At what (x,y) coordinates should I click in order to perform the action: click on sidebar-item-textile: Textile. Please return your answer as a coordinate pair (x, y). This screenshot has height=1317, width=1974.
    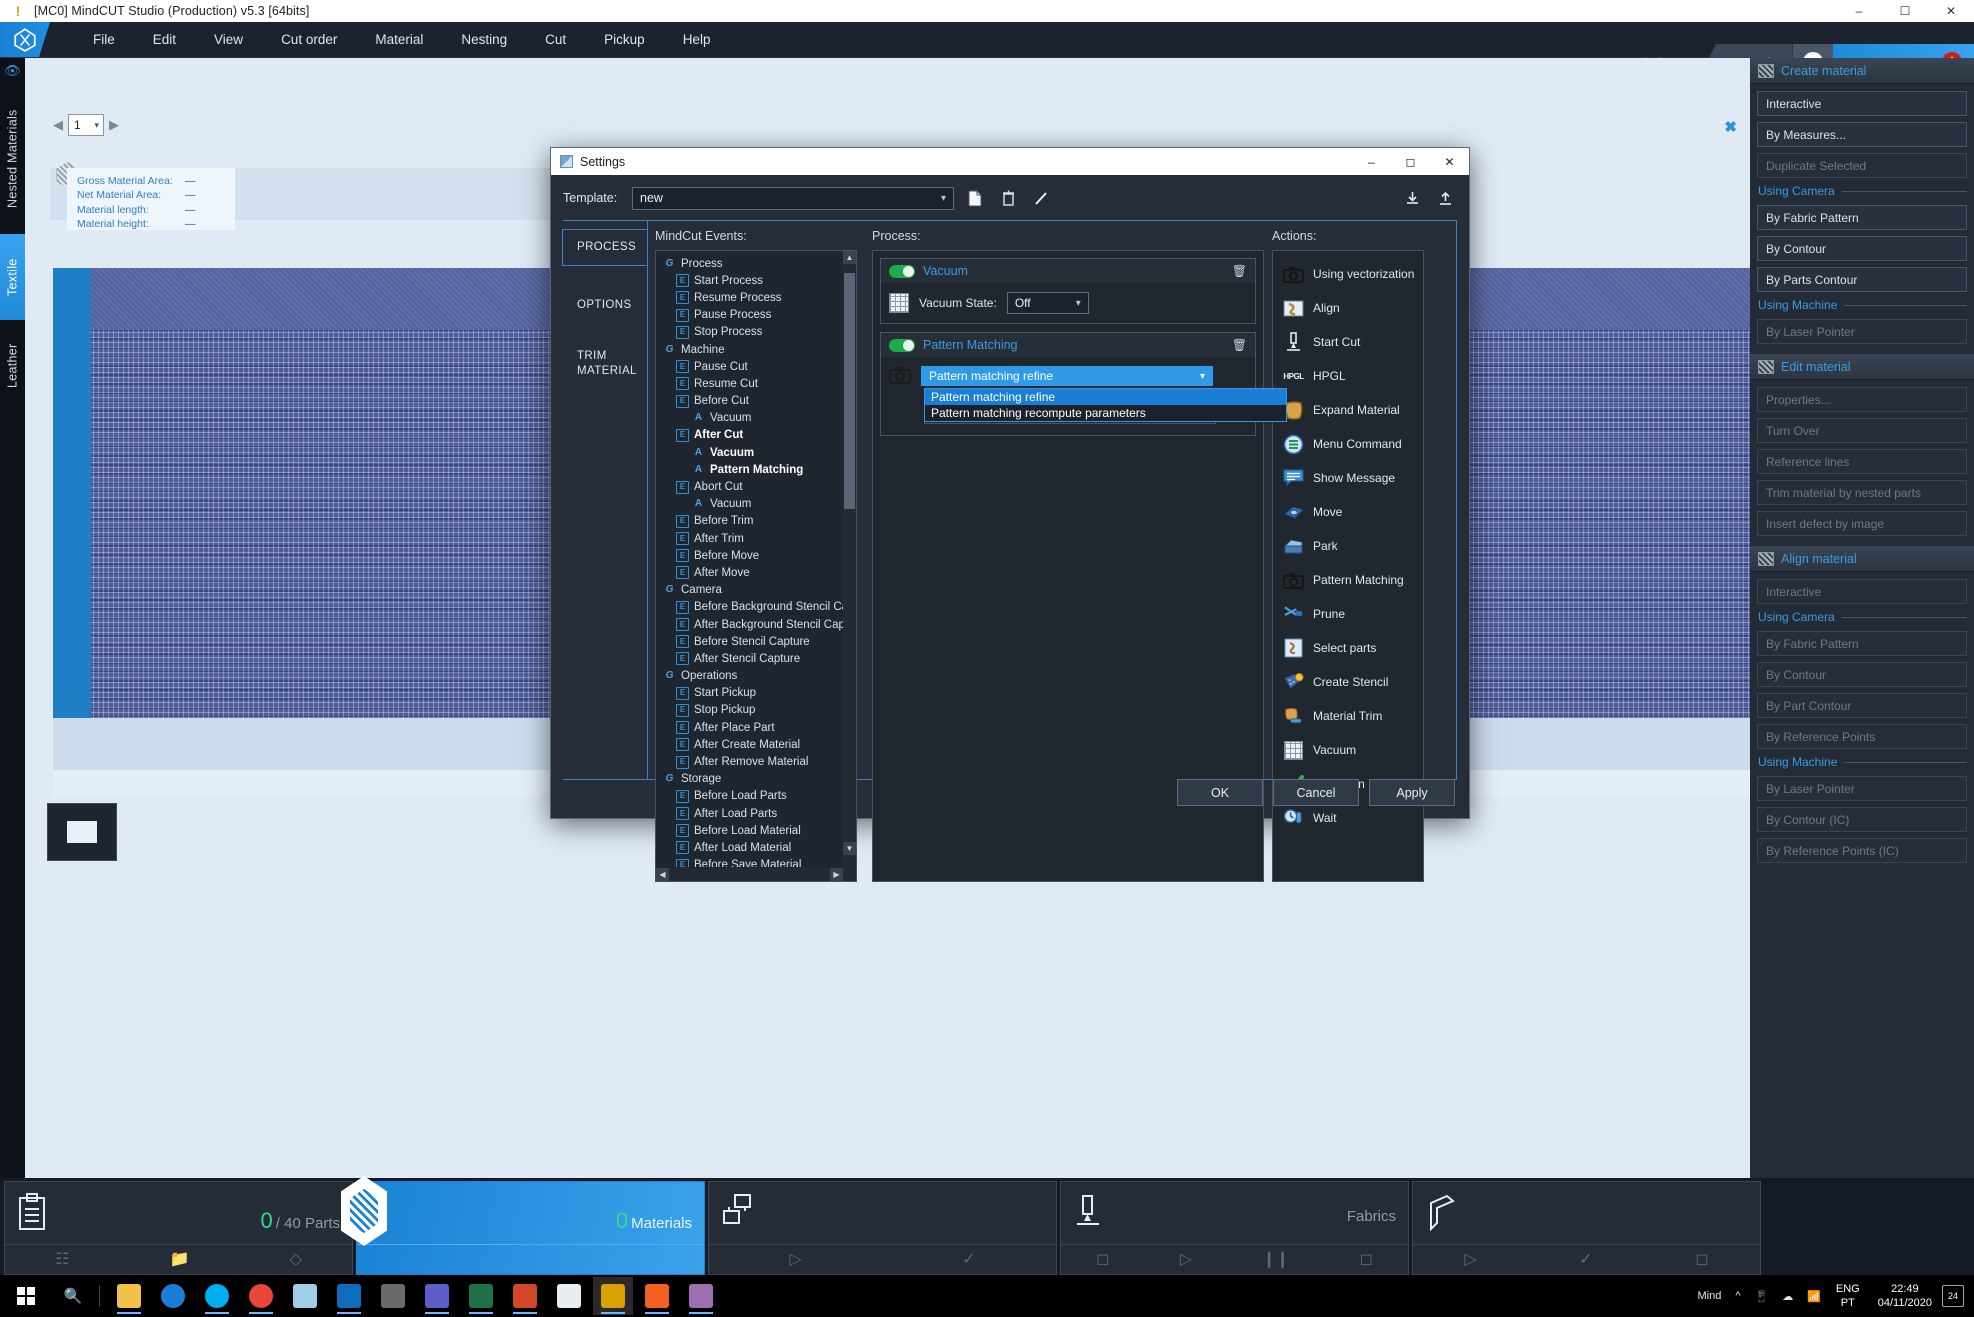
    Looking at the image, I should click on (12, 277).